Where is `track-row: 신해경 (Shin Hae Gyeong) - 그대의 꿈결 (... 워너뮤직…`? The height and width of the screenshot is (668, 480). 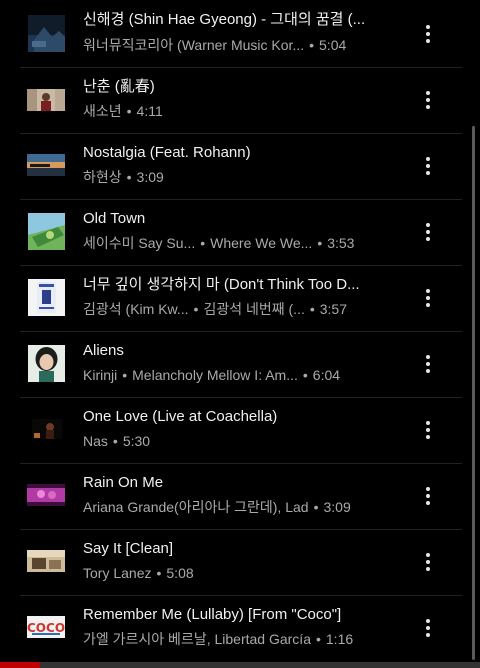
track-row: 신해경 (Shin Hae Gyeong) - 그대의 꿈결 (... 워너뮤직… is located at coordinates (240, 33).